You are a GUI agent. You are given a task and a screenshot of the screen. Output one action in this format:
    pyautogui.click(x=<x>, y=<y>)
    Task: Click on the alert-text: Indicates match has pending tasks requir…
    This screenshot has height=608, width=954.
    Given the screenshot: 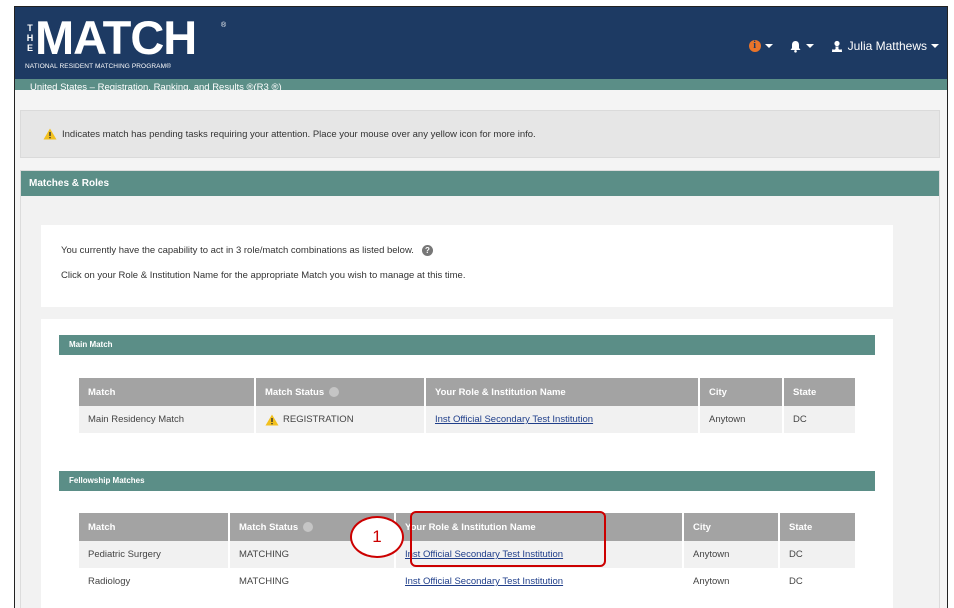 What is the action you would take?
    pyautogui.click(x=299, y=134)
    